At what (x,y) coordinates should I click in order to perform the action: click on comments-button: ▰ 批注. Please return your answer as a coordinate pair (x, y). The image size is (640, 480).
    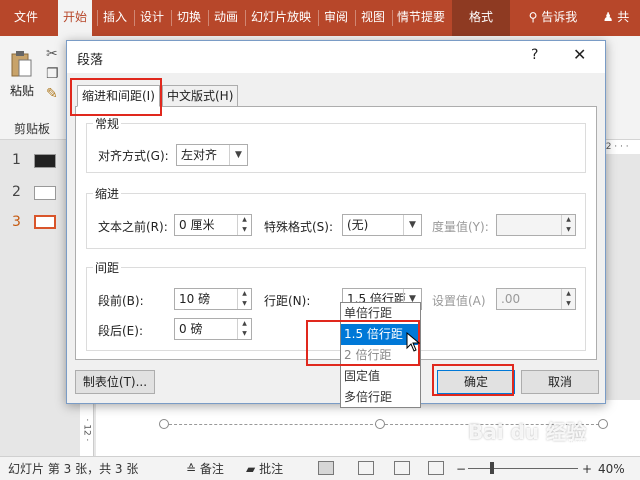
    Looking at the image, I should click on (264, 469).